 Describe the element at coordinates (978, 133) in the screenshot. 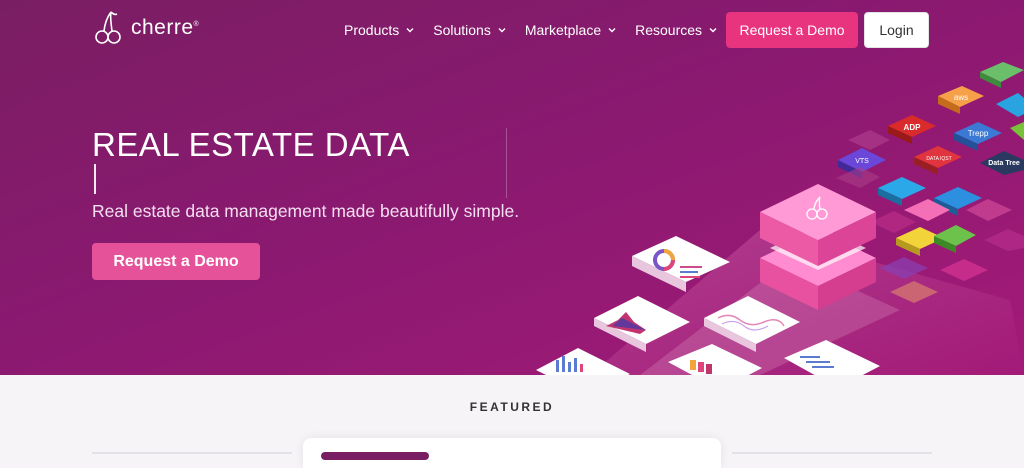

I see `trepp-logo: Trepp` at that location.